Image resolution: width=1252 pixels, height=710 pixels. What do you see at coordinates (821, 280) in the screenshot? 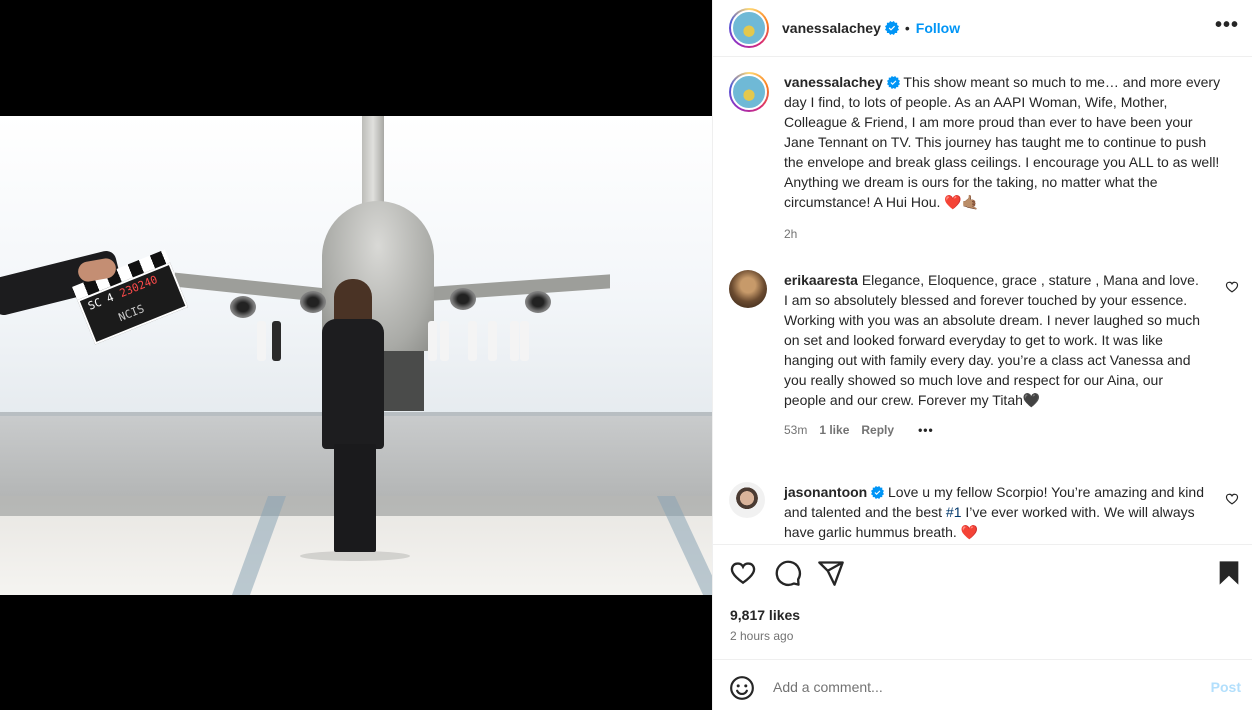
I see `comment-username: erikaaresta` at bounding box center [821, 280].